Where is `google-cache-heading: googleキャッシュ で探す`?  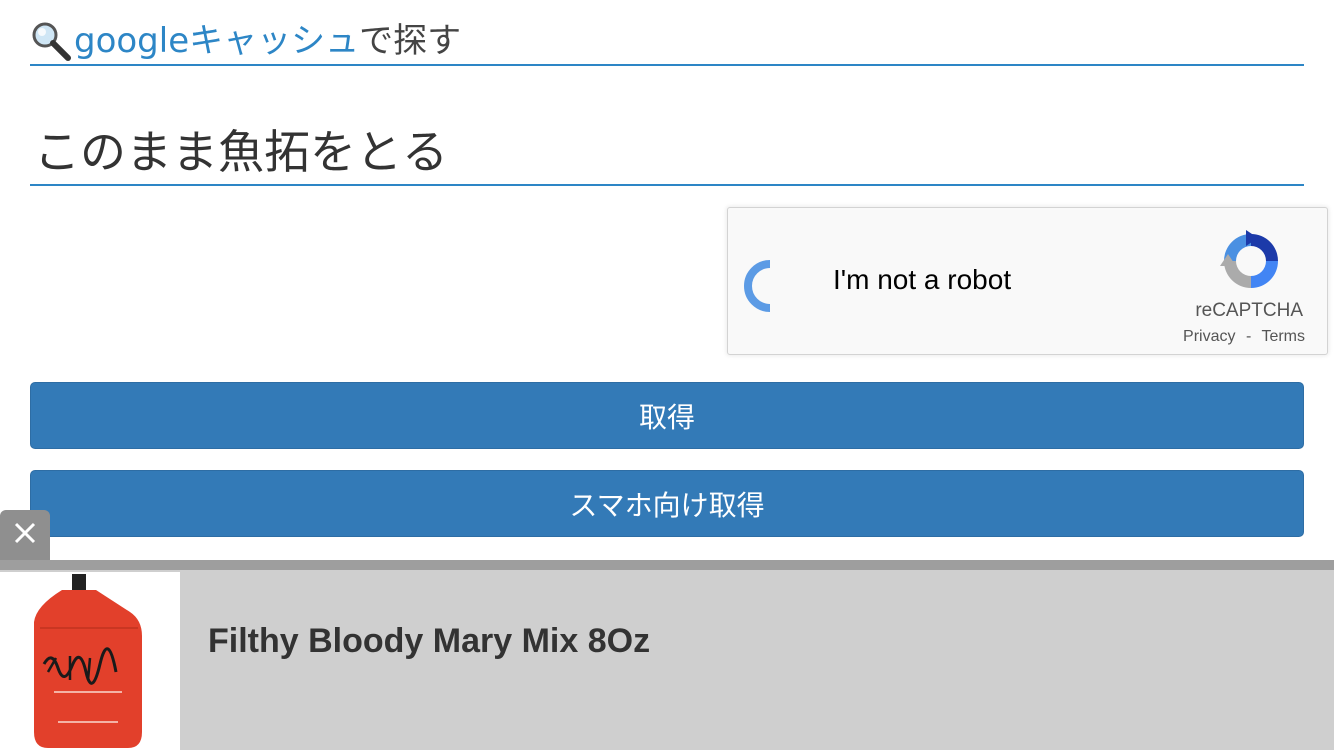
google-cache-heading: googleキャッシュ で探す is located at coordinates (667, 42).